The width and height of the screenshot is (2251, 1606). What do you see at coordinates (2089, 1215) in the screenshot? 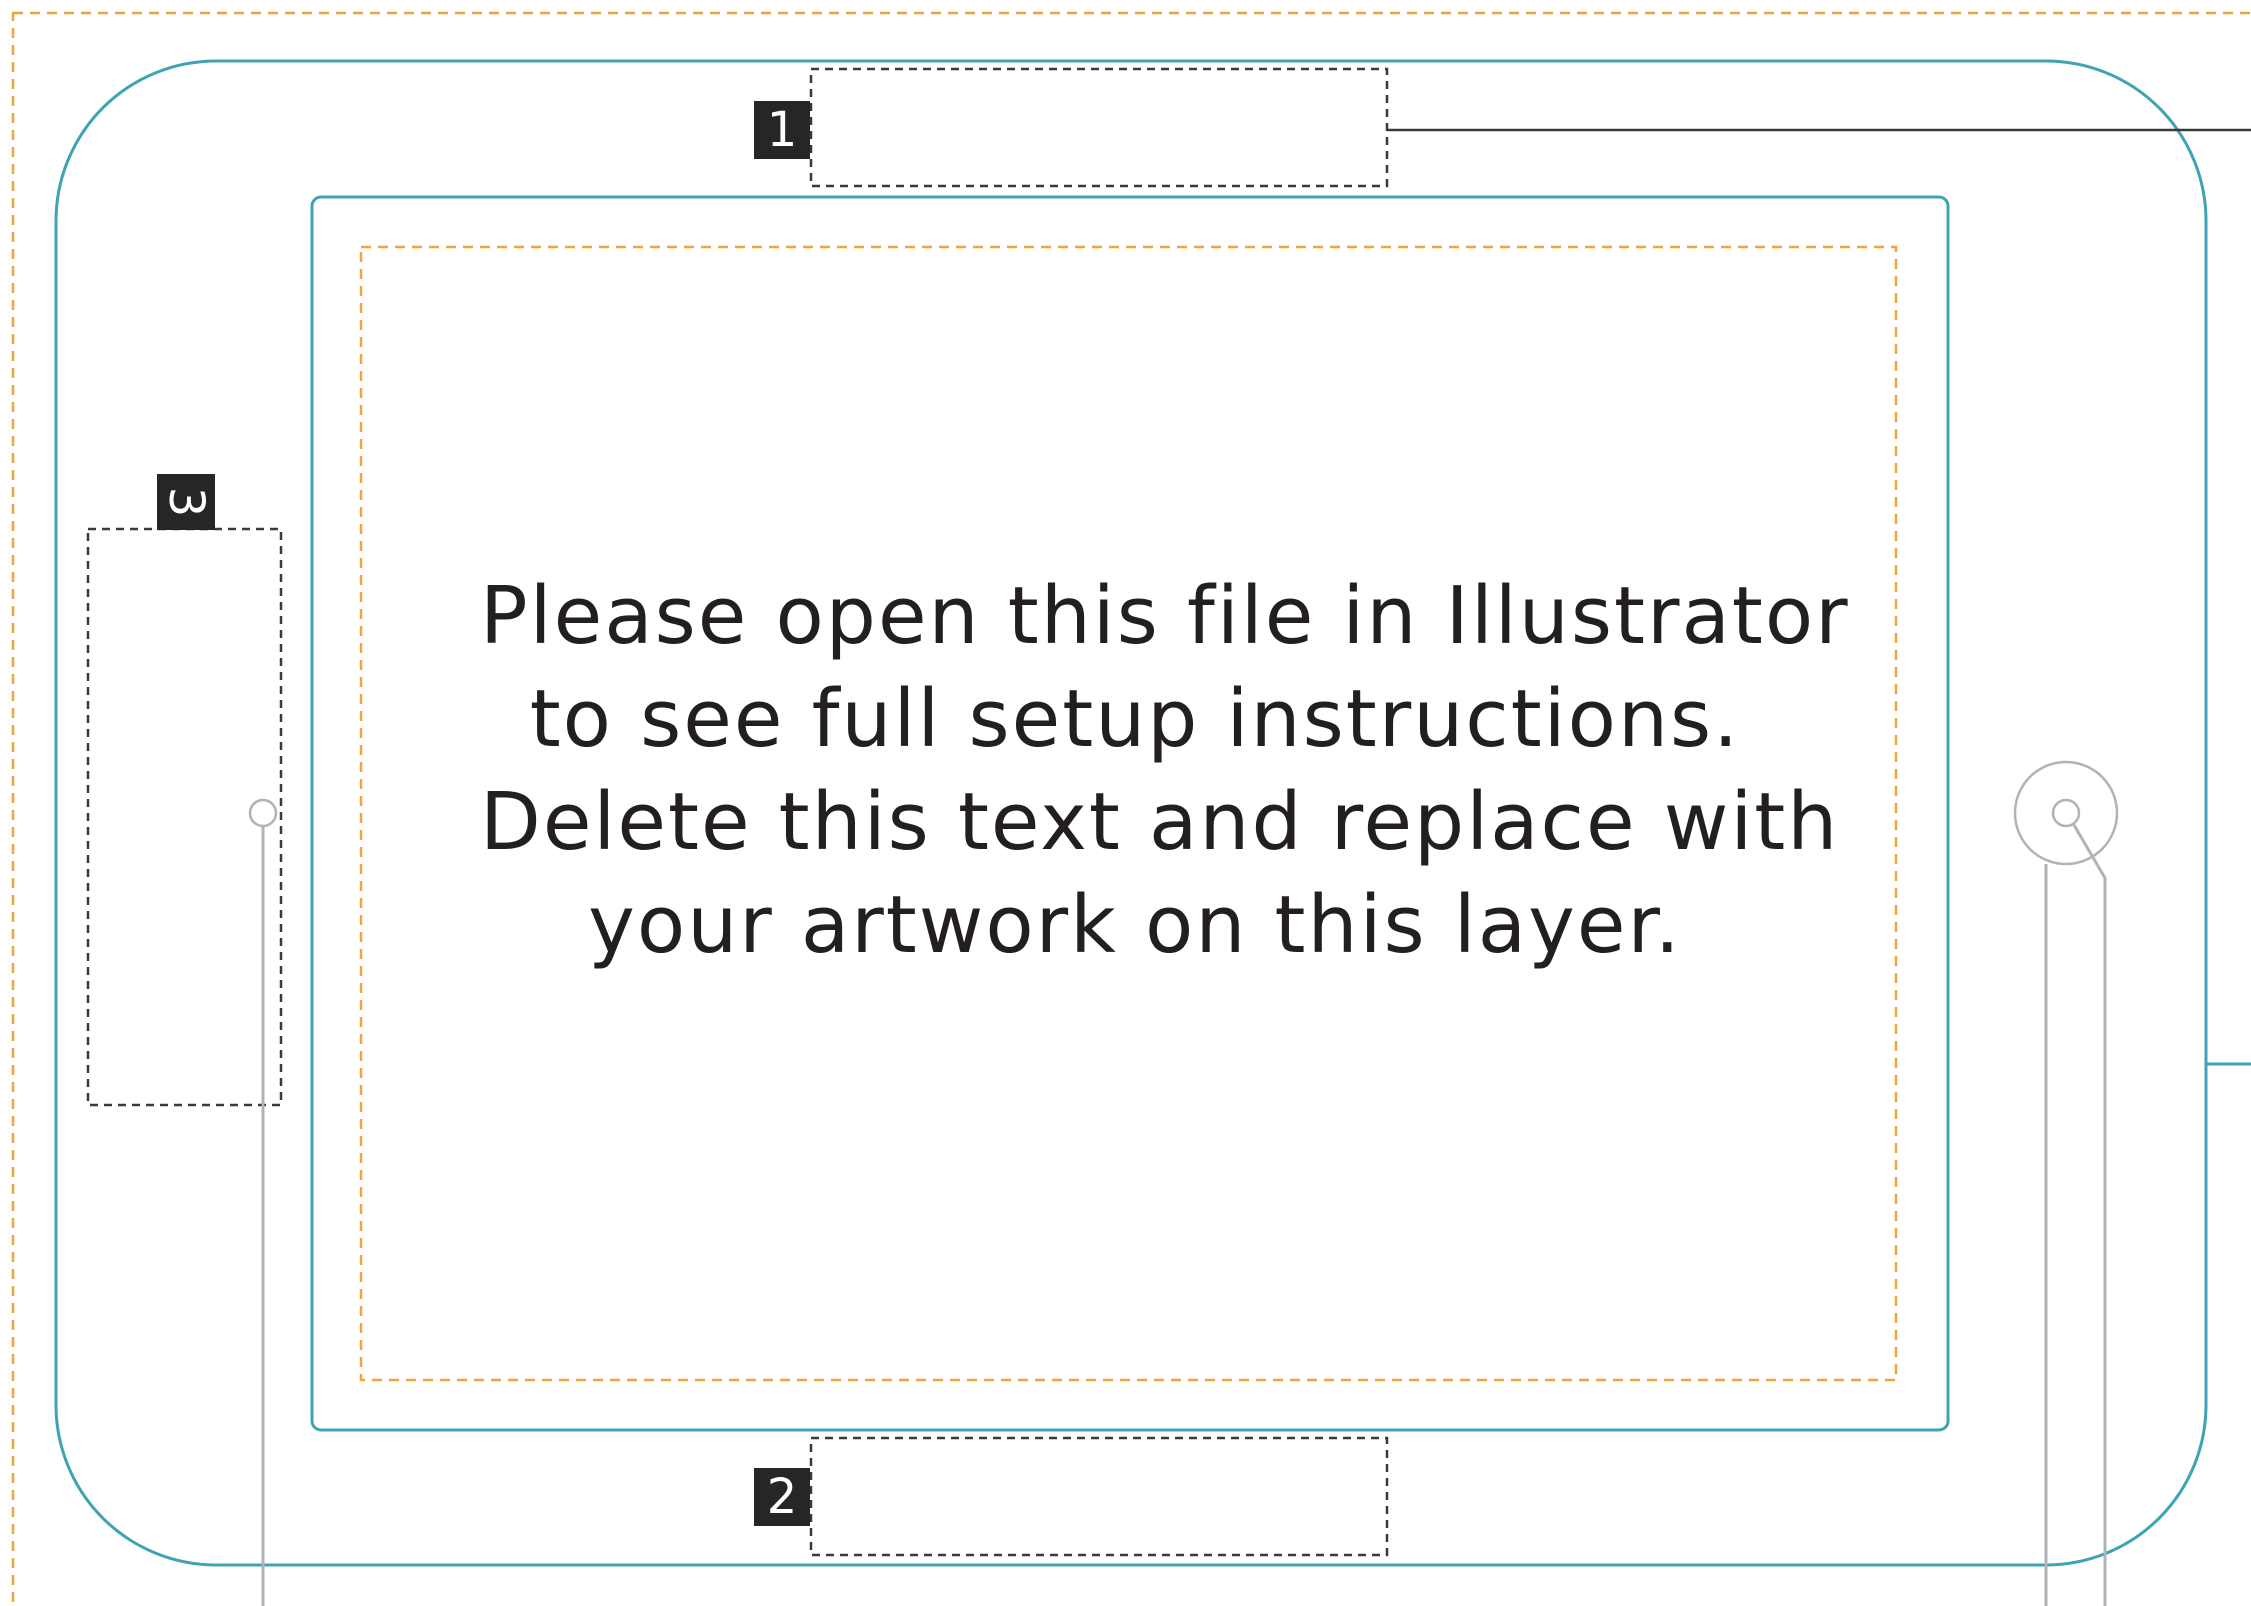
I see `home-button-leader-right` at bounding box center [2089, 1215].